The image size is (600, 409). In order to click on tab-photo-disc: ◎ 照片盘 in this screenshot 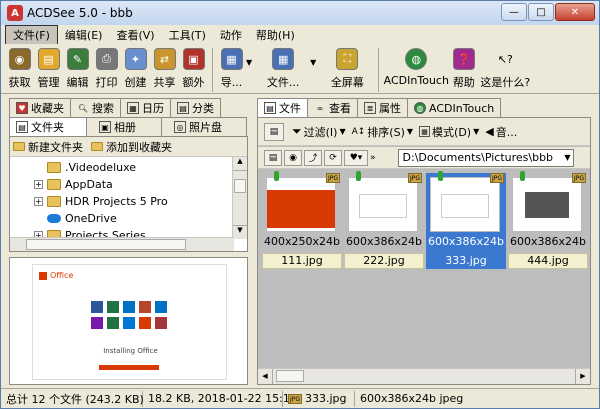, I will do `click(204, 126)`.